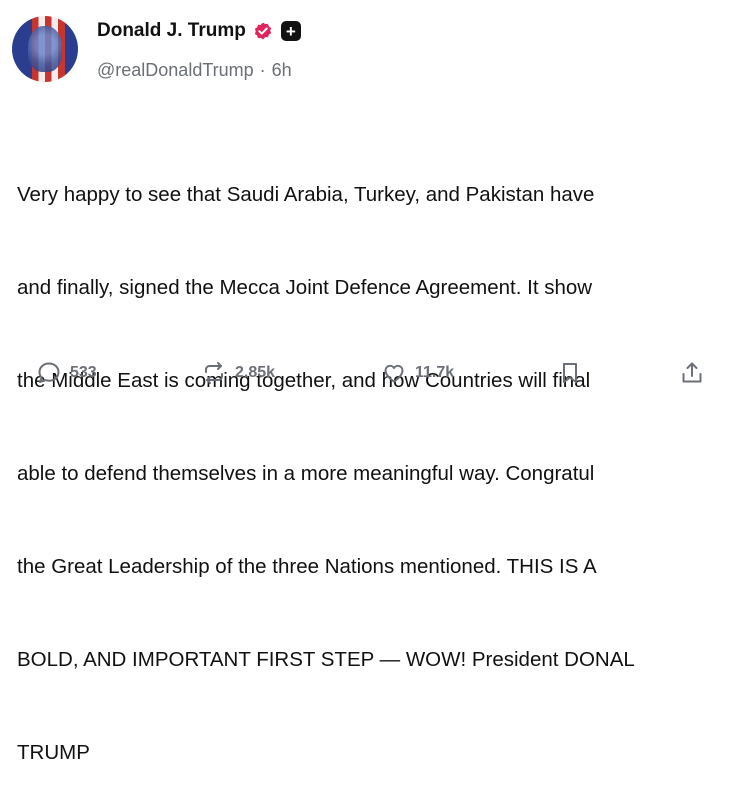 This screenshot has width=744, height=799. I want to click on reply-button: 533, so click(66, 373).